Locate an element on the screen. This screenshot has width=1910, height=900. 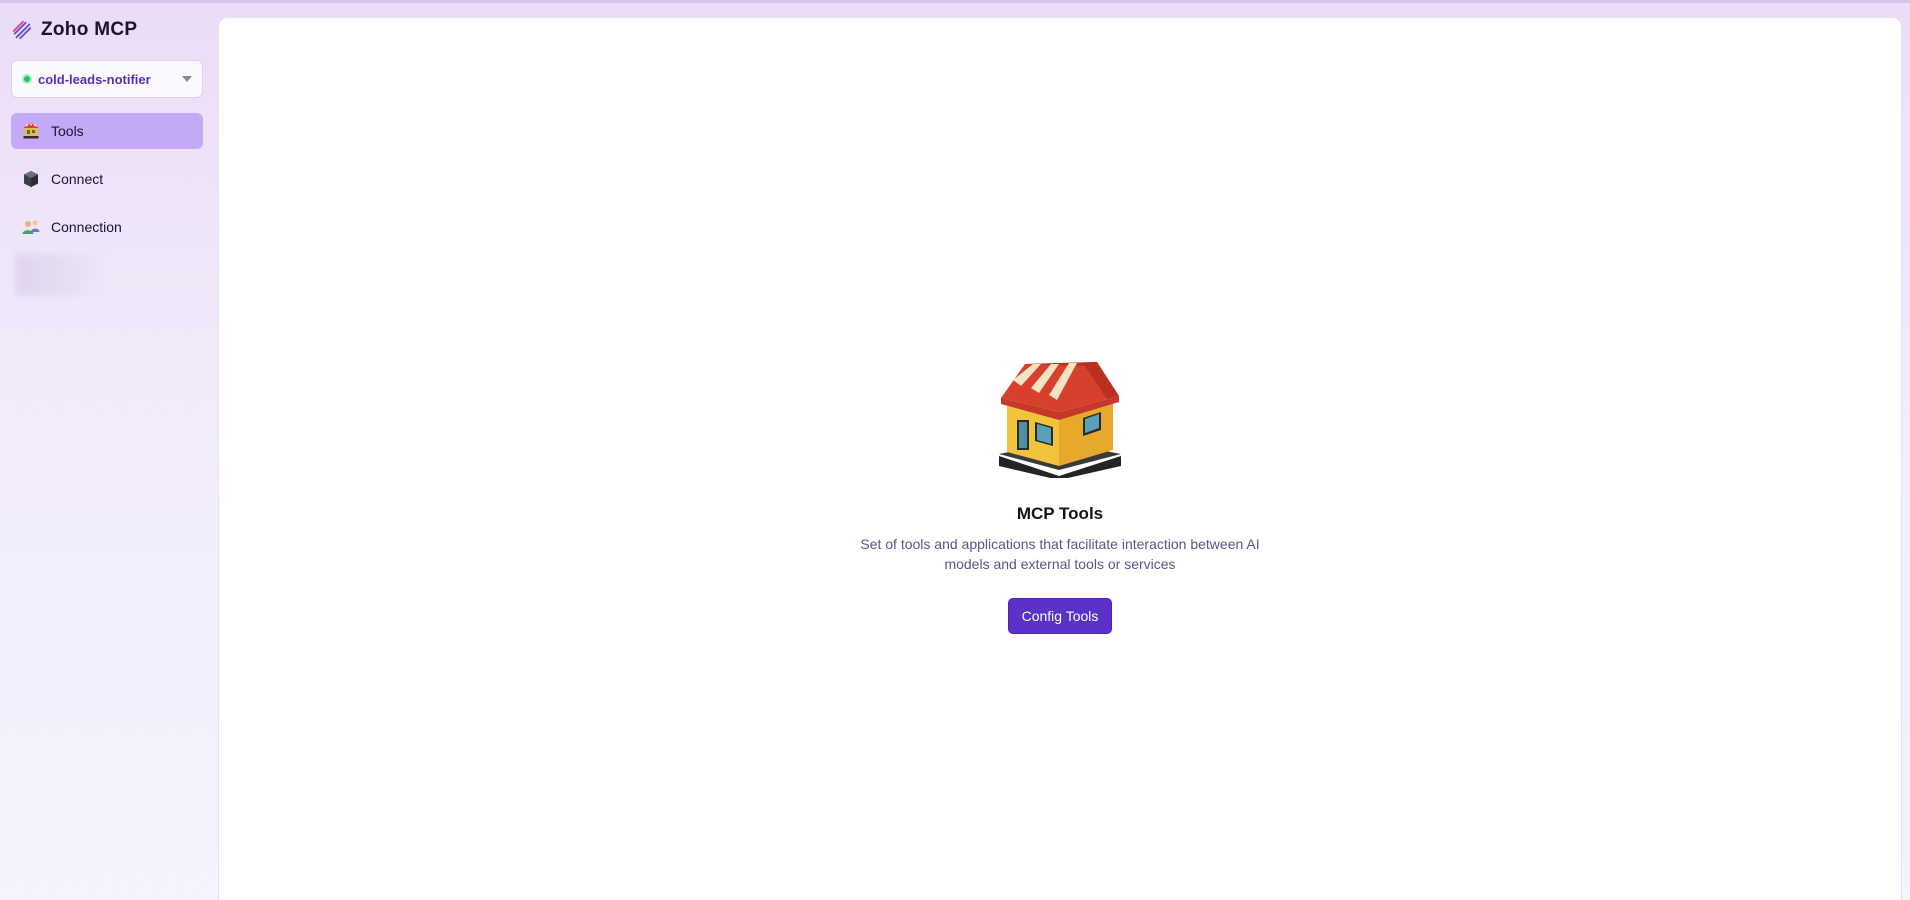
store-illustration-icon is located at coordinates (1060, 420).